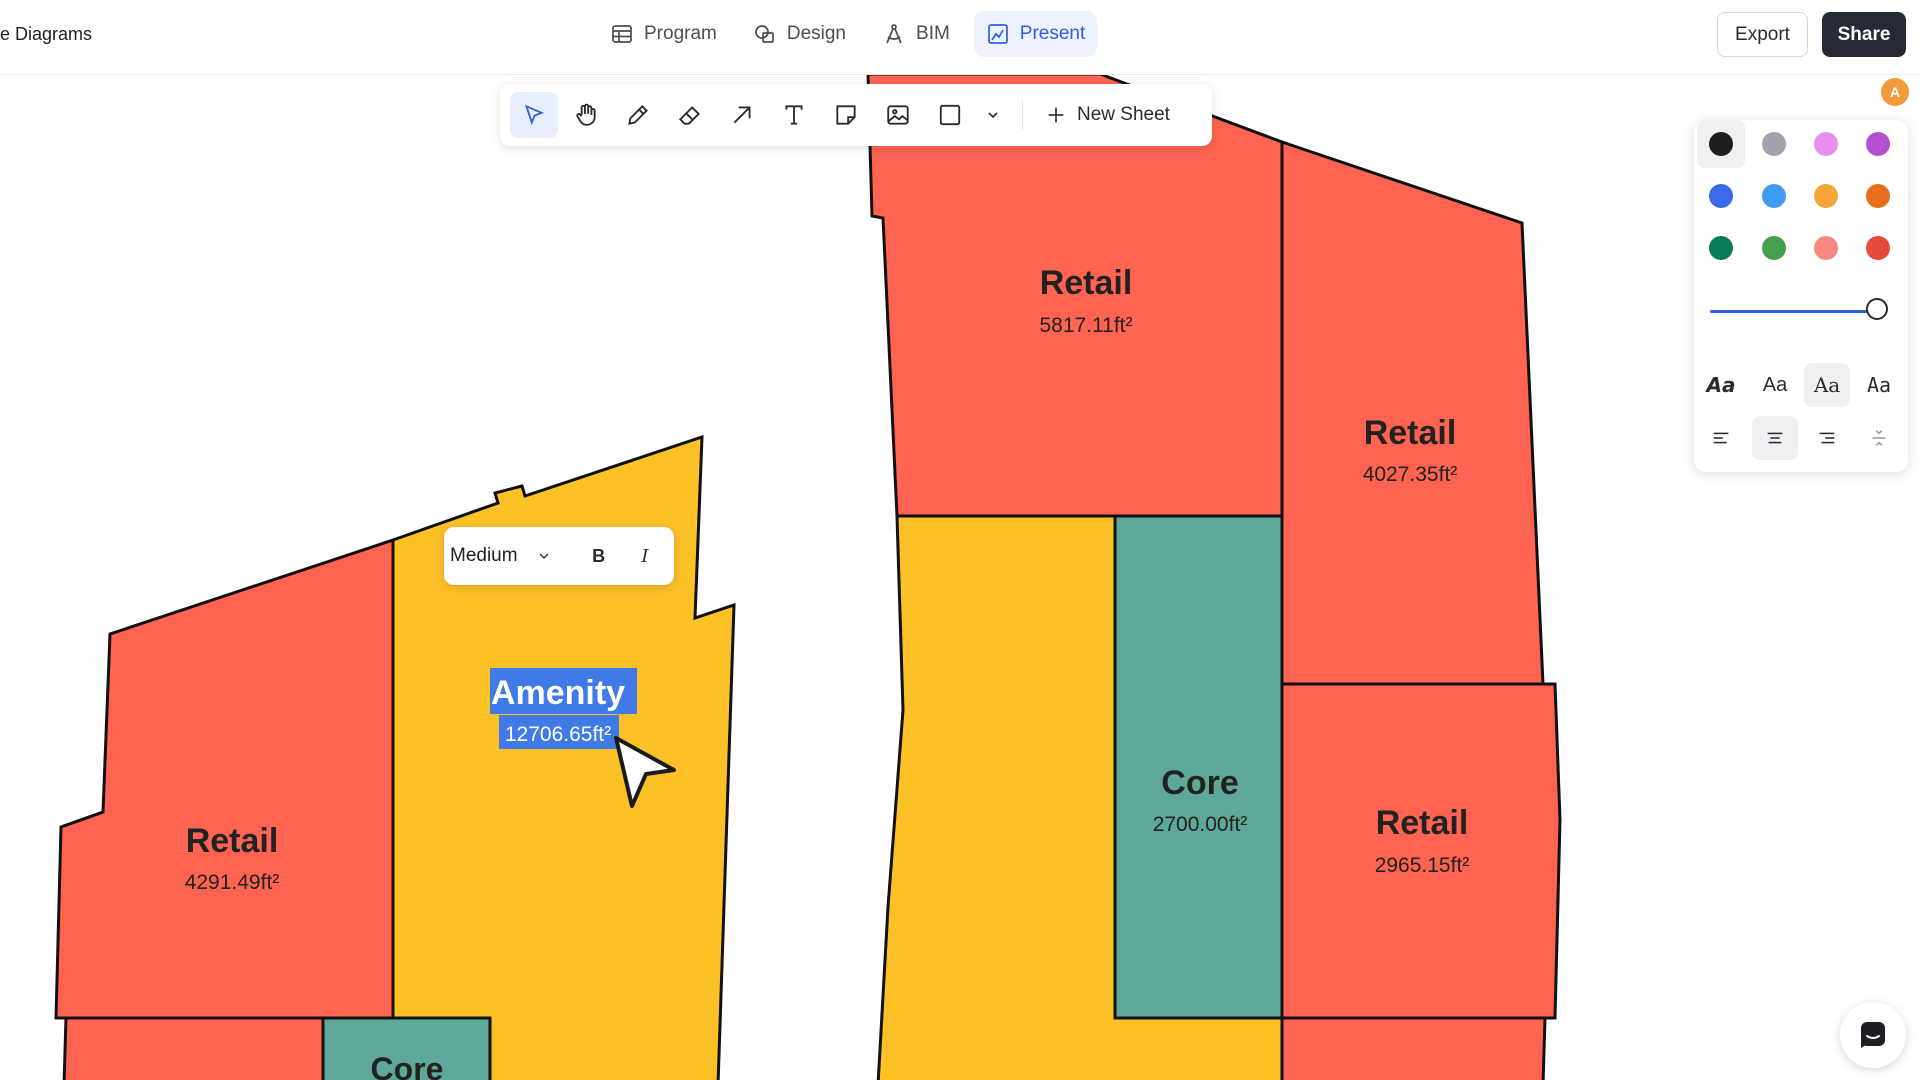 The width and height of the screenshot is (1920, 1080). I want to click on tab-label: Program, so click(680, 33).